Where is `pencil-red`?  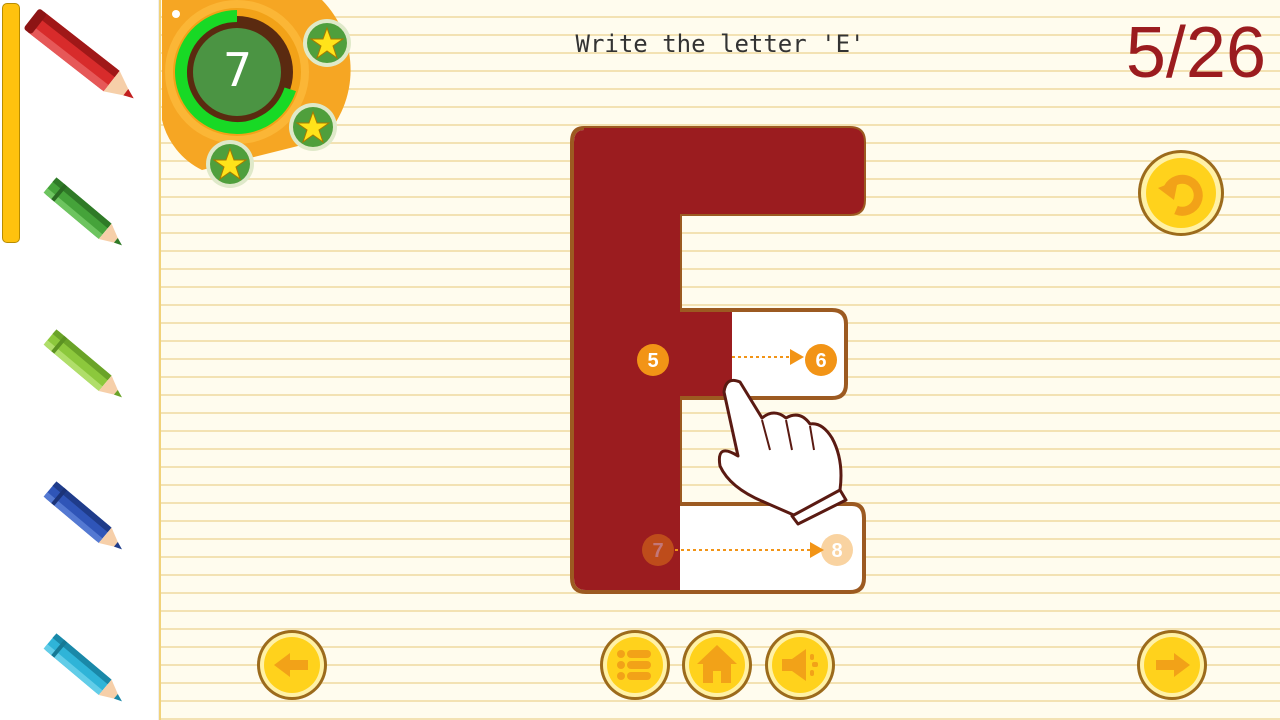 pencil-red is located at coordinates (79, 65).